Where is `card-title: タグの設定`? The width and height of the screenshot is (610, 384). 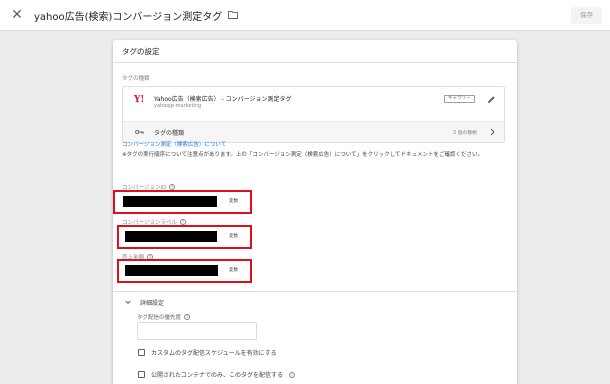 card-title: タグの設定 is located at coordinates (141, 51).